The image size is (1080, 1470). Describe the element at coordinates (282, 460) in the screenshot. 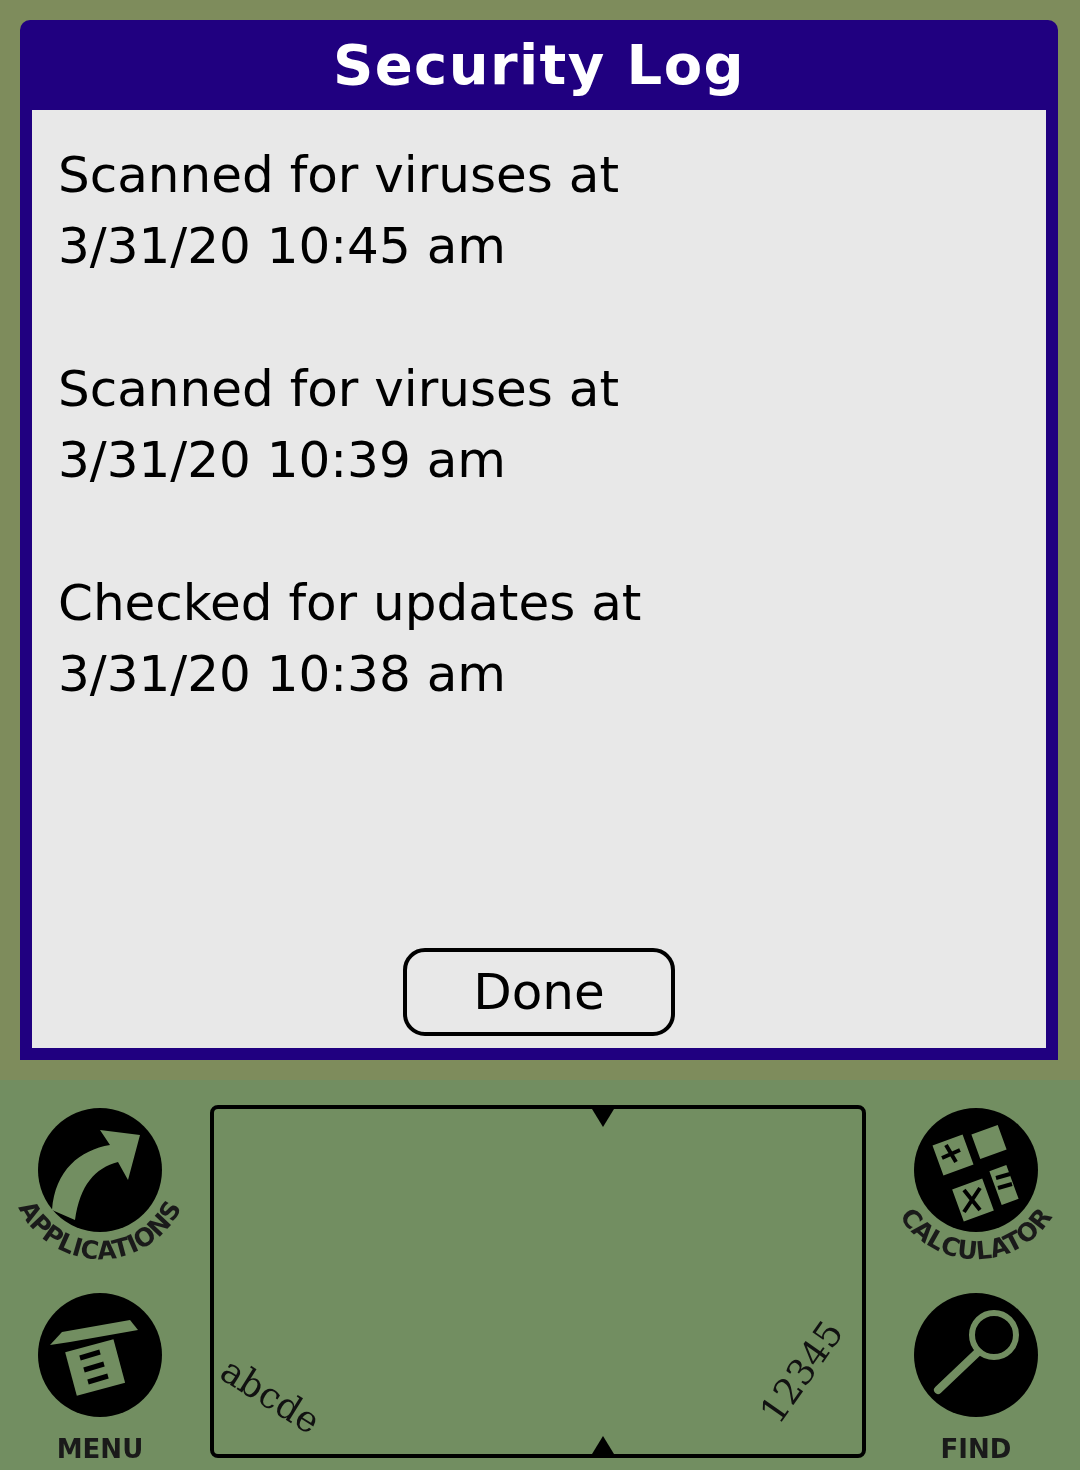

I see `log-entry-time: 3/31/20 10:39 am` at that location.